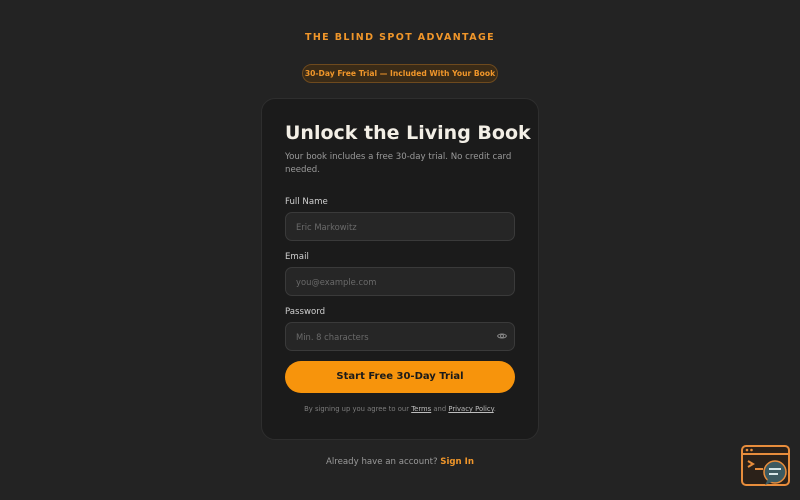  What do you see at coordinates (400, 226) in the screenshot?
I see `full-name-input` at bounding box center [400, 226].